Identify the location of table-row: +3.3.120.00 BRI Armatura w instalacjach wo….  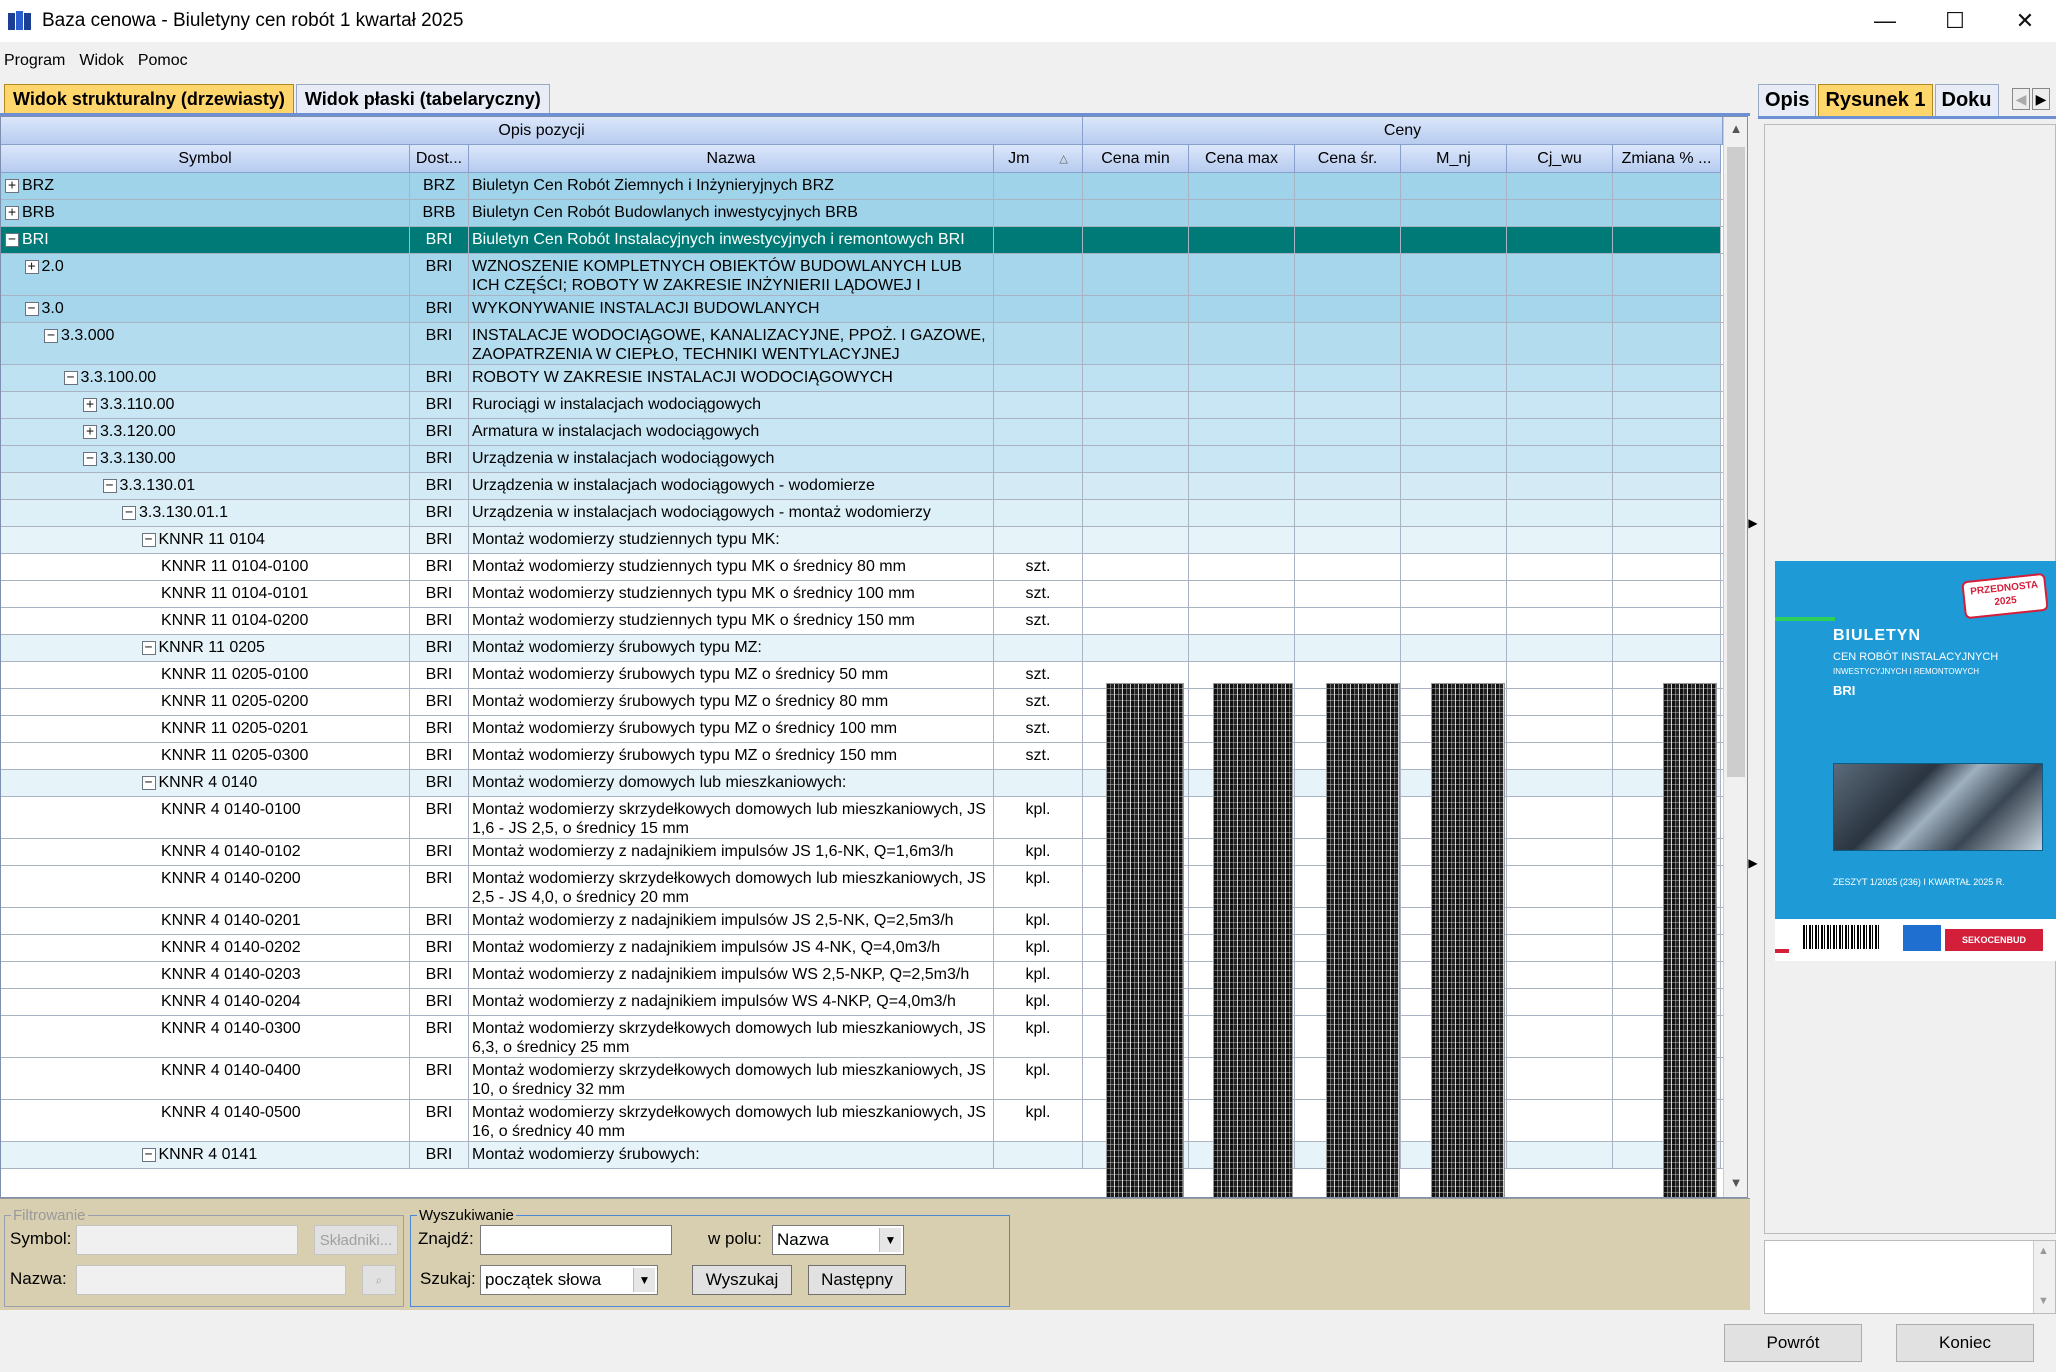
(862, 432).